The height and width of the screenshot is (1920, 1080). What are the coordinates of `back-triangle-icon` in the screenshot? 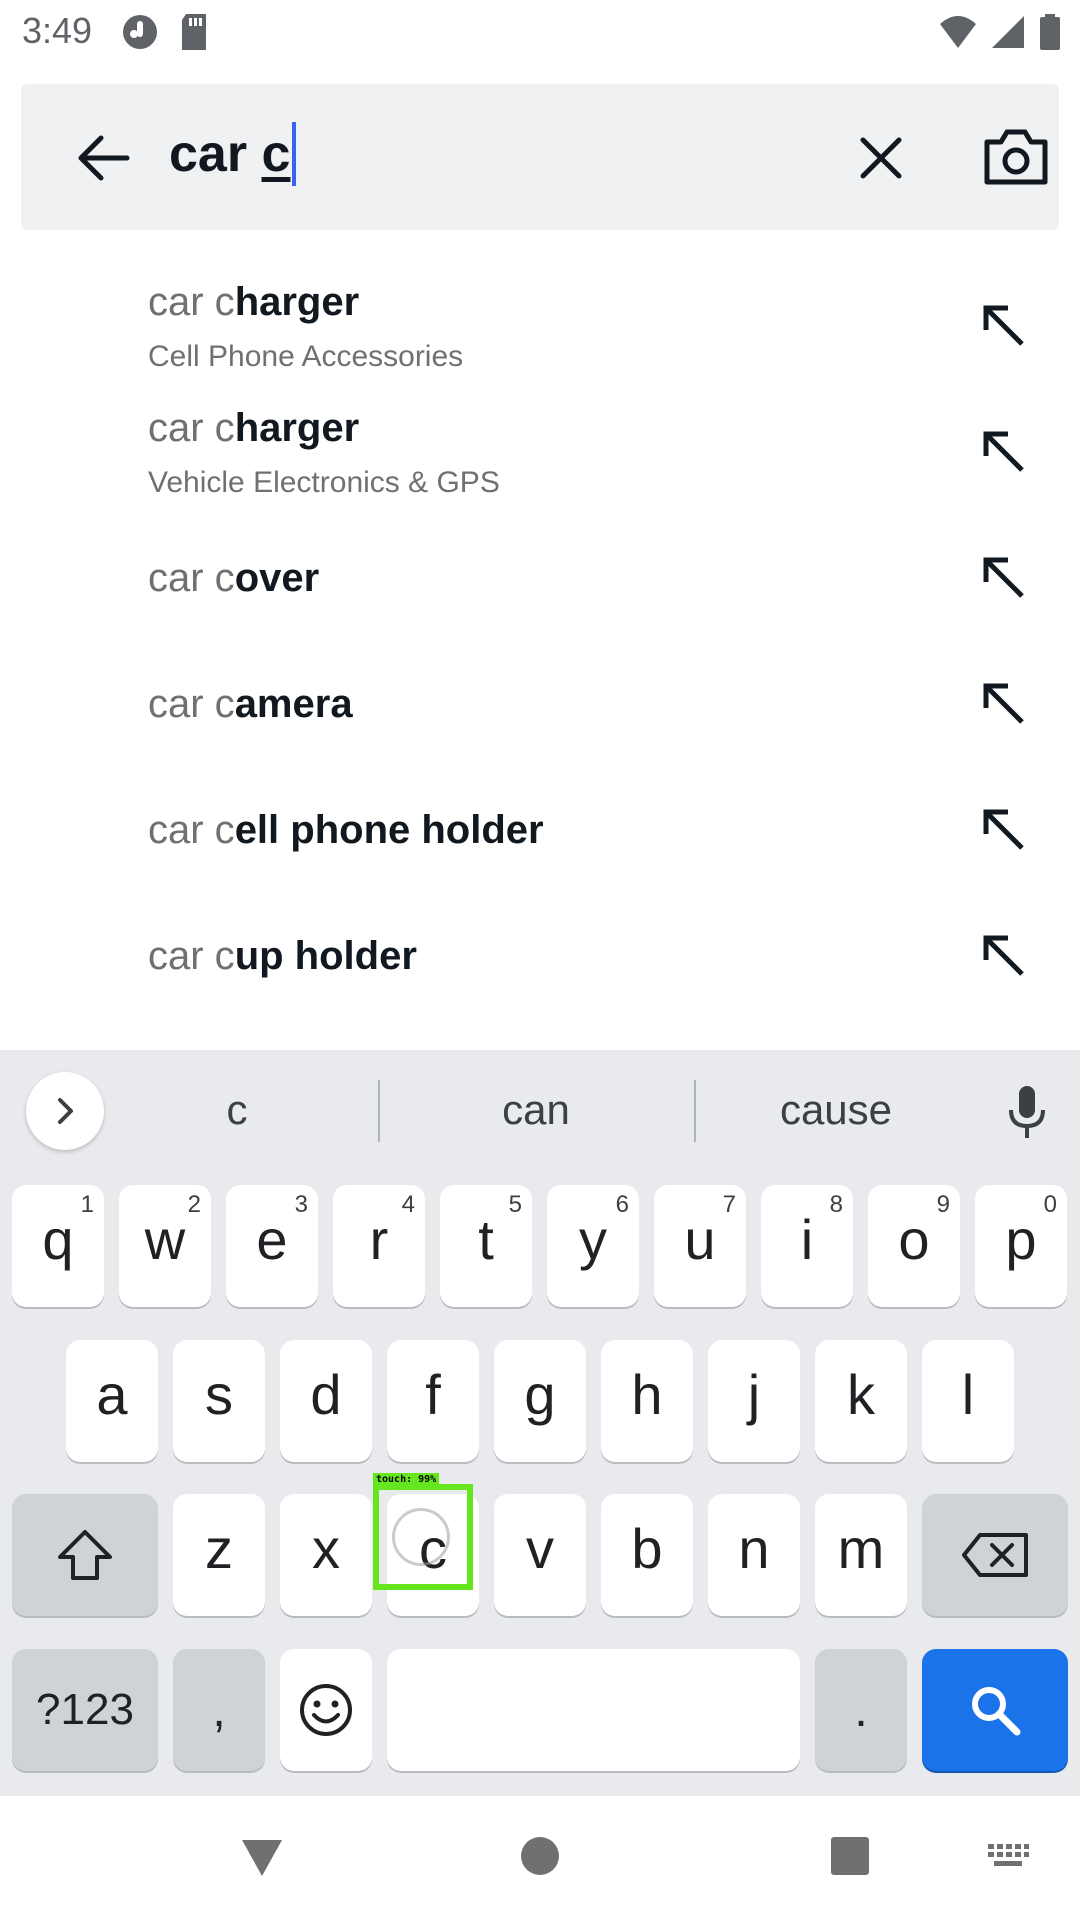 It's located at (262, 1858).